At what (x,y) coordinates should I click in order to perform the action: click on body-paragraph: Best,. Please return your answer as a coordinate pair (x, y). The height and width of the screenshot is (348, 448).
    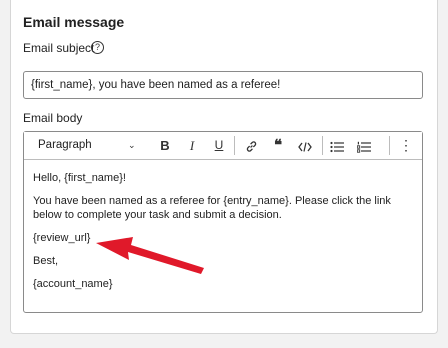
    Looking at the image, I should click on (46, 261).